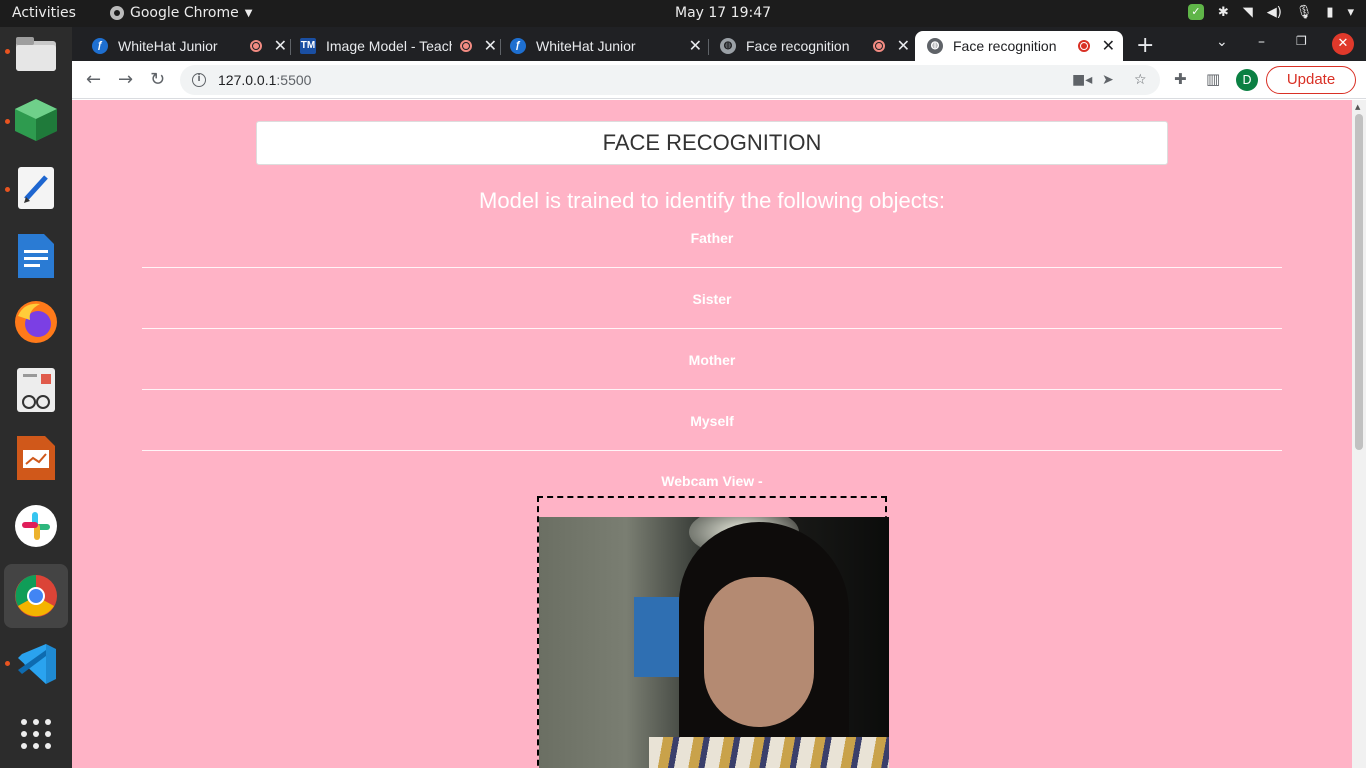 The height and width of the screenshot is (768, 1366). Describe the element at coordinates (36, 458) in the screenshot. I see `impress-icon` at that location.